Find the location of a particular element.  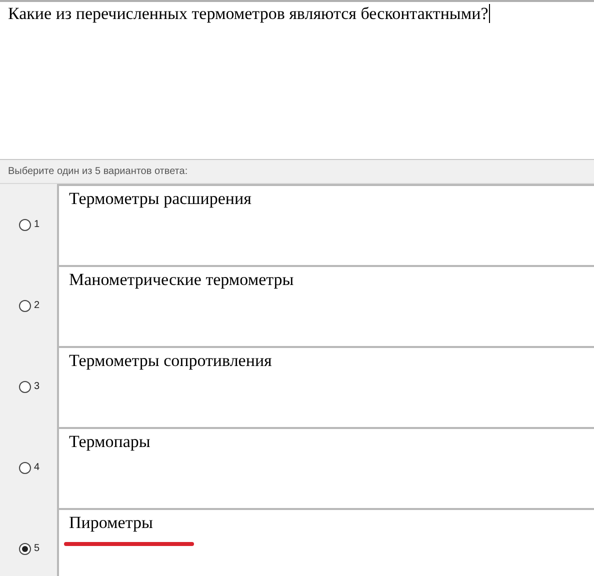

option-text: Термометры сопротивления is located at coordinates (170, 361).